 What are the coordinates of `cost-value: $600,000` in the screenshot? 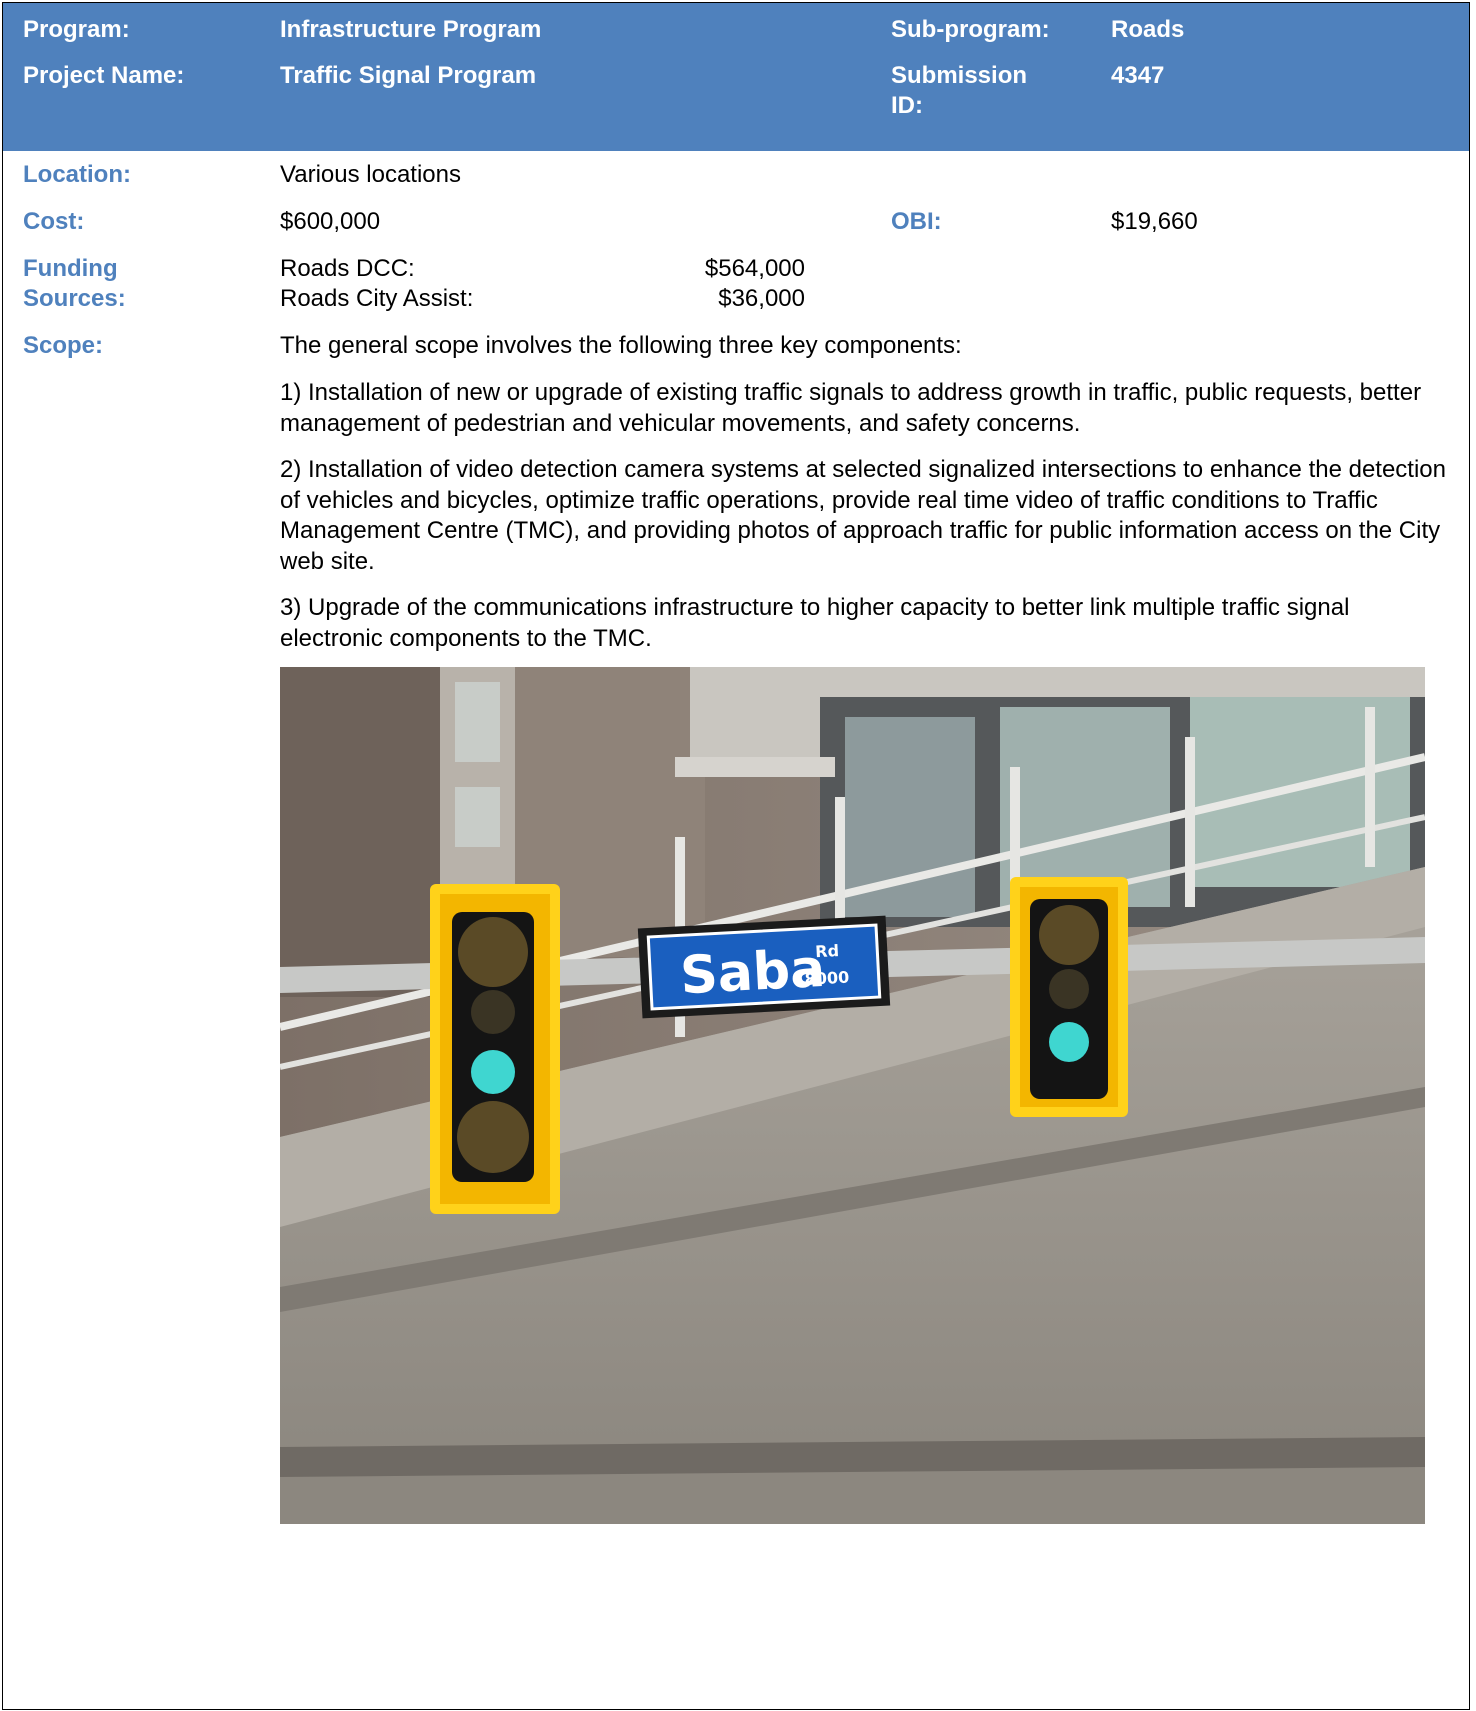 It's located at (330, 221).